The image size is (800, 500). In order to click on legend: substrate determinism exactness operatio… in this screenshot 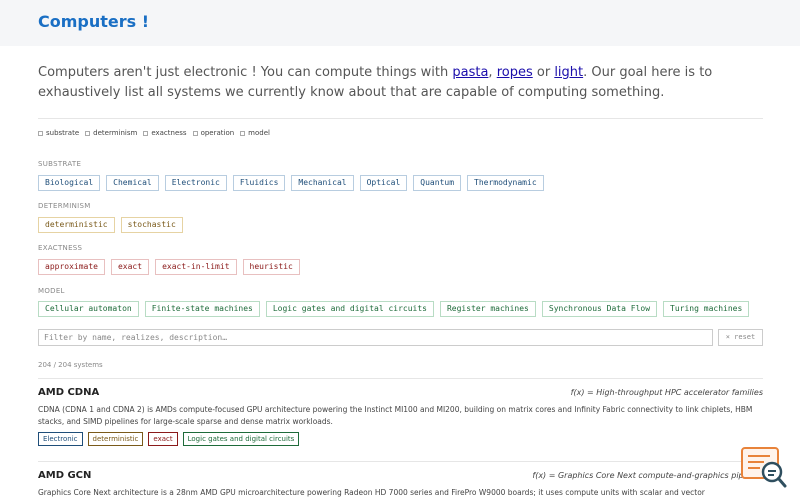, I will do `click(154, 133)`.